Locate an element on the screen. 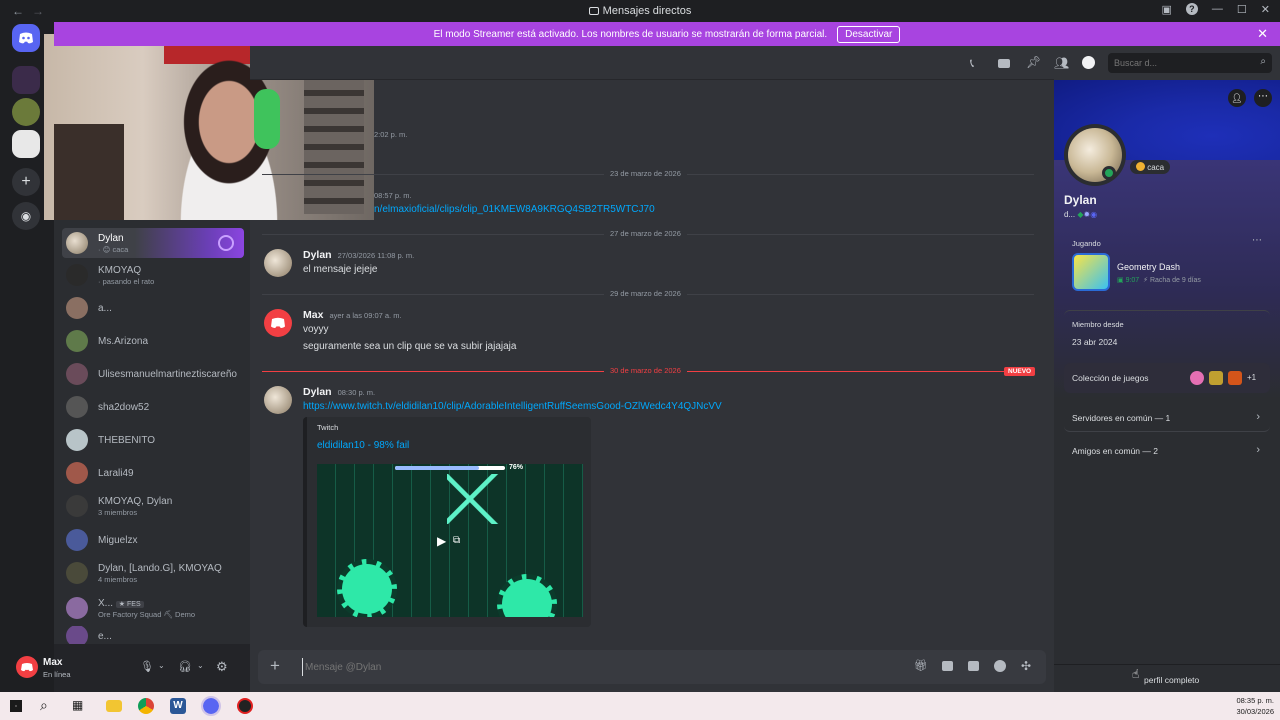 This screenshot has width=1280, height=720. dm-item: Ulisesmanuelmartineztiscareño is located at coordinates (153, 374).